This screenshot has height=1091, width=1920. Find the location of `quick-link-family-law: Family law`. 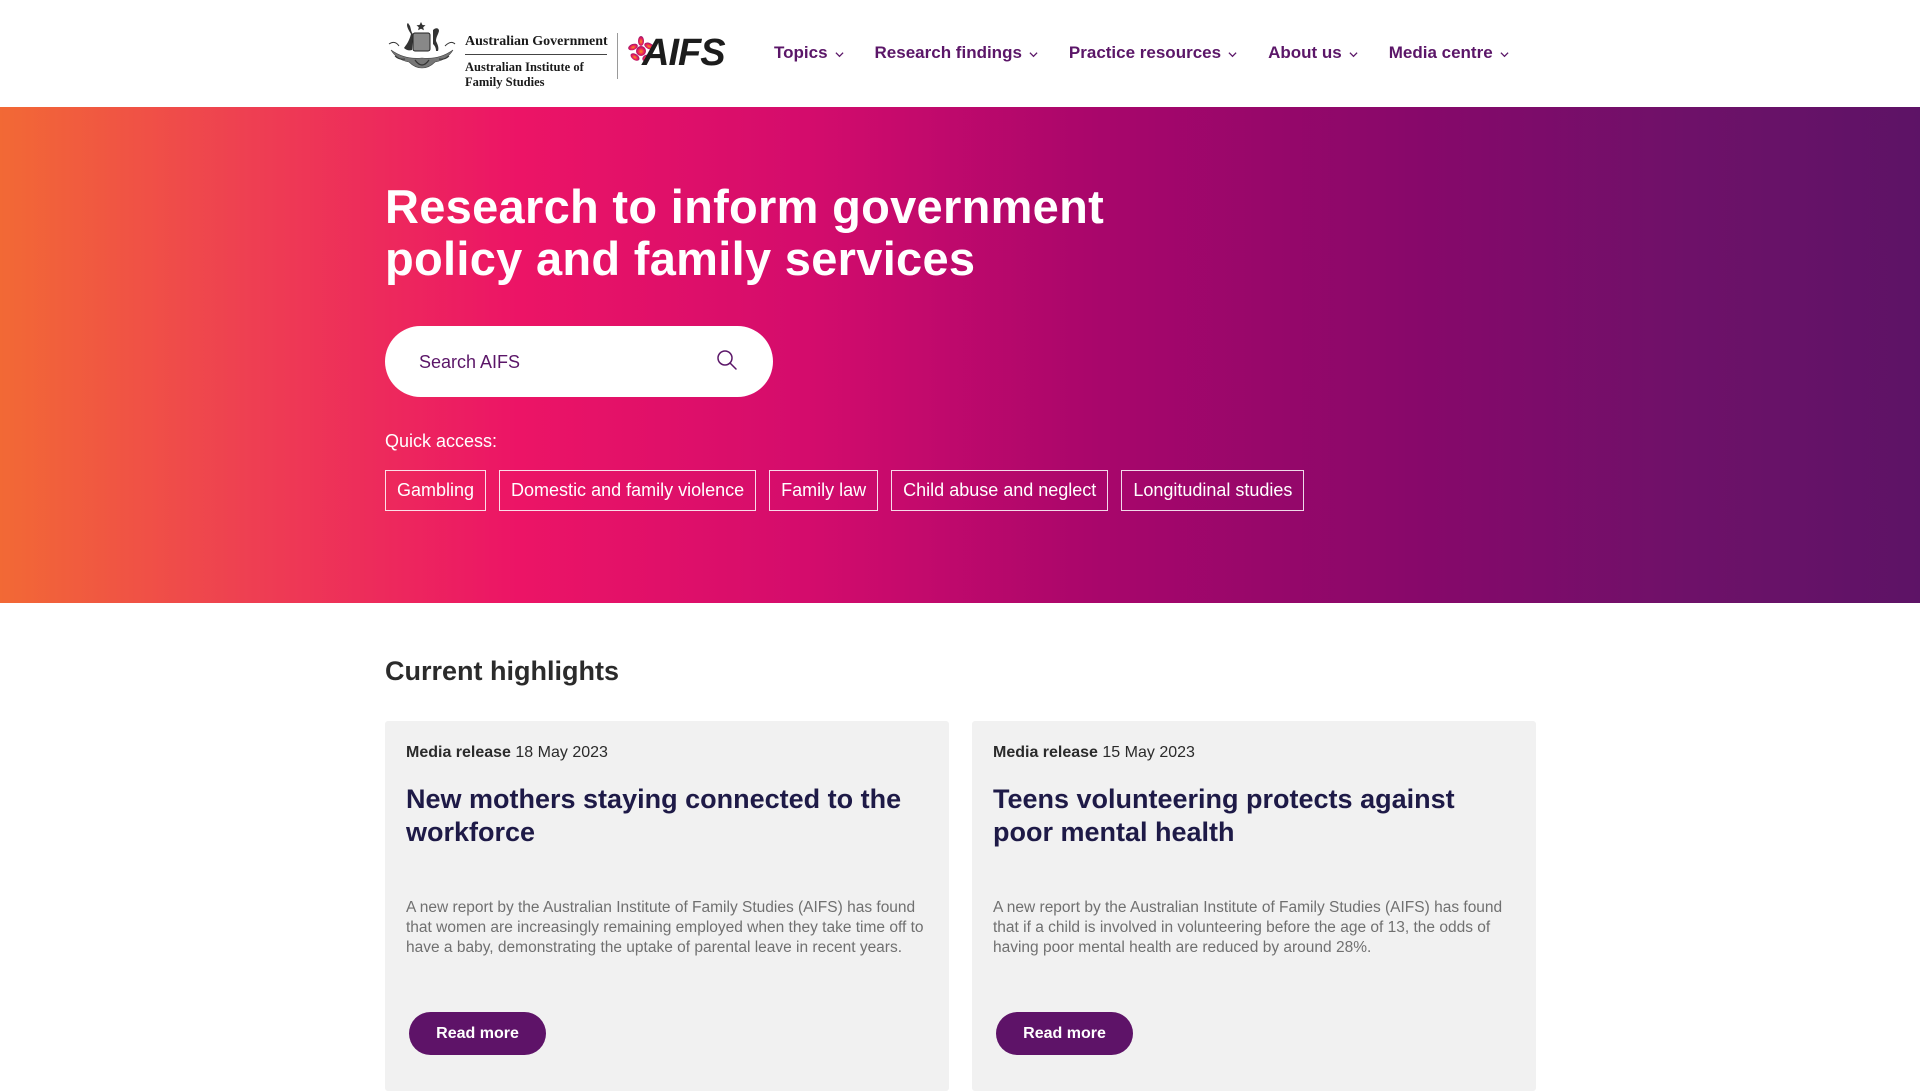

quick-link-family-law: Family law is located at coordinates (824, 490).